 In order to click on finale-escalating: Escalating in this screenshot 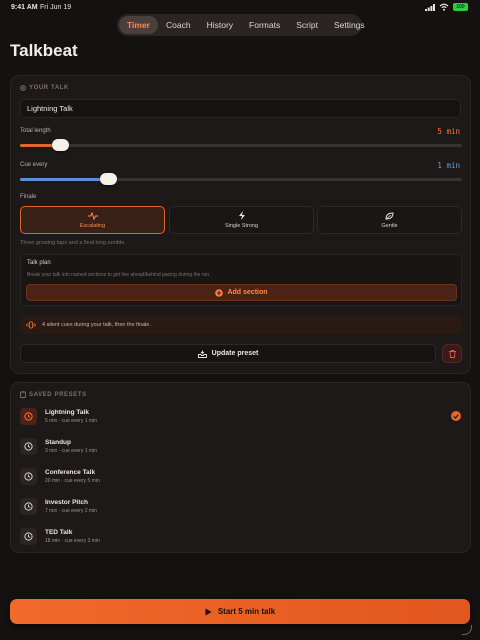, I will do `click(92, 220)`.